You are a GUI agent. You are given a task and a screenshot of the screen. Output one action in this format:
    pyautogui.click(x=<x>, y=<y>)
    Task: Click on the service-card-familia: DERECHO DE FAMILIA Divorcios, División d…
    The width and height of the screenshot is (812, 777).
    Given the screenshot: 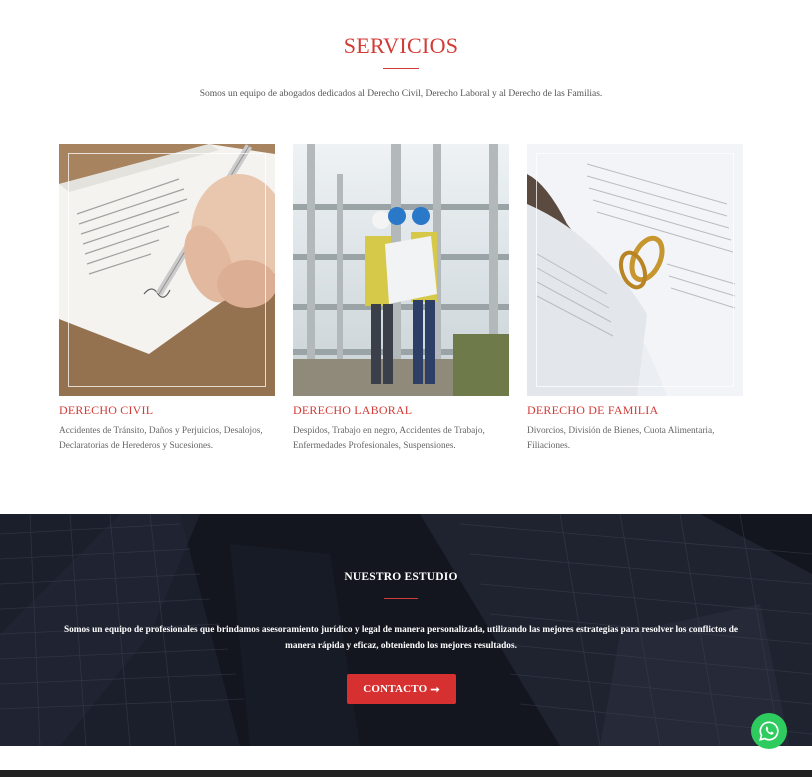 What is the action you would take?
    pyautogui.click(x=635, y=299)
    